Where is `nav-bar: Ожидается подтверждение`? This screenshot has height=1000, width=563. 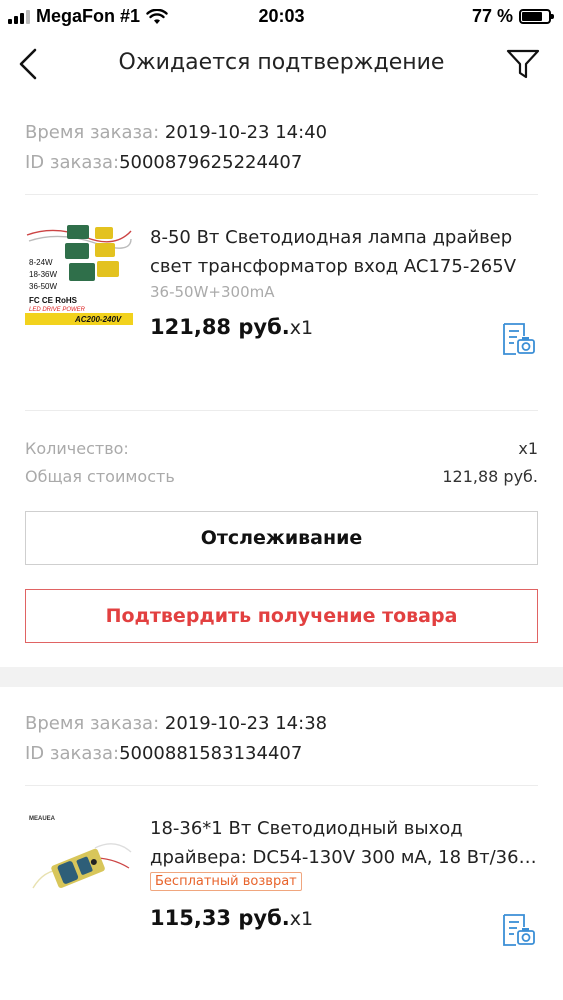 nav-bar: Ожидается подтверждение is located at coordinates (281, 65).